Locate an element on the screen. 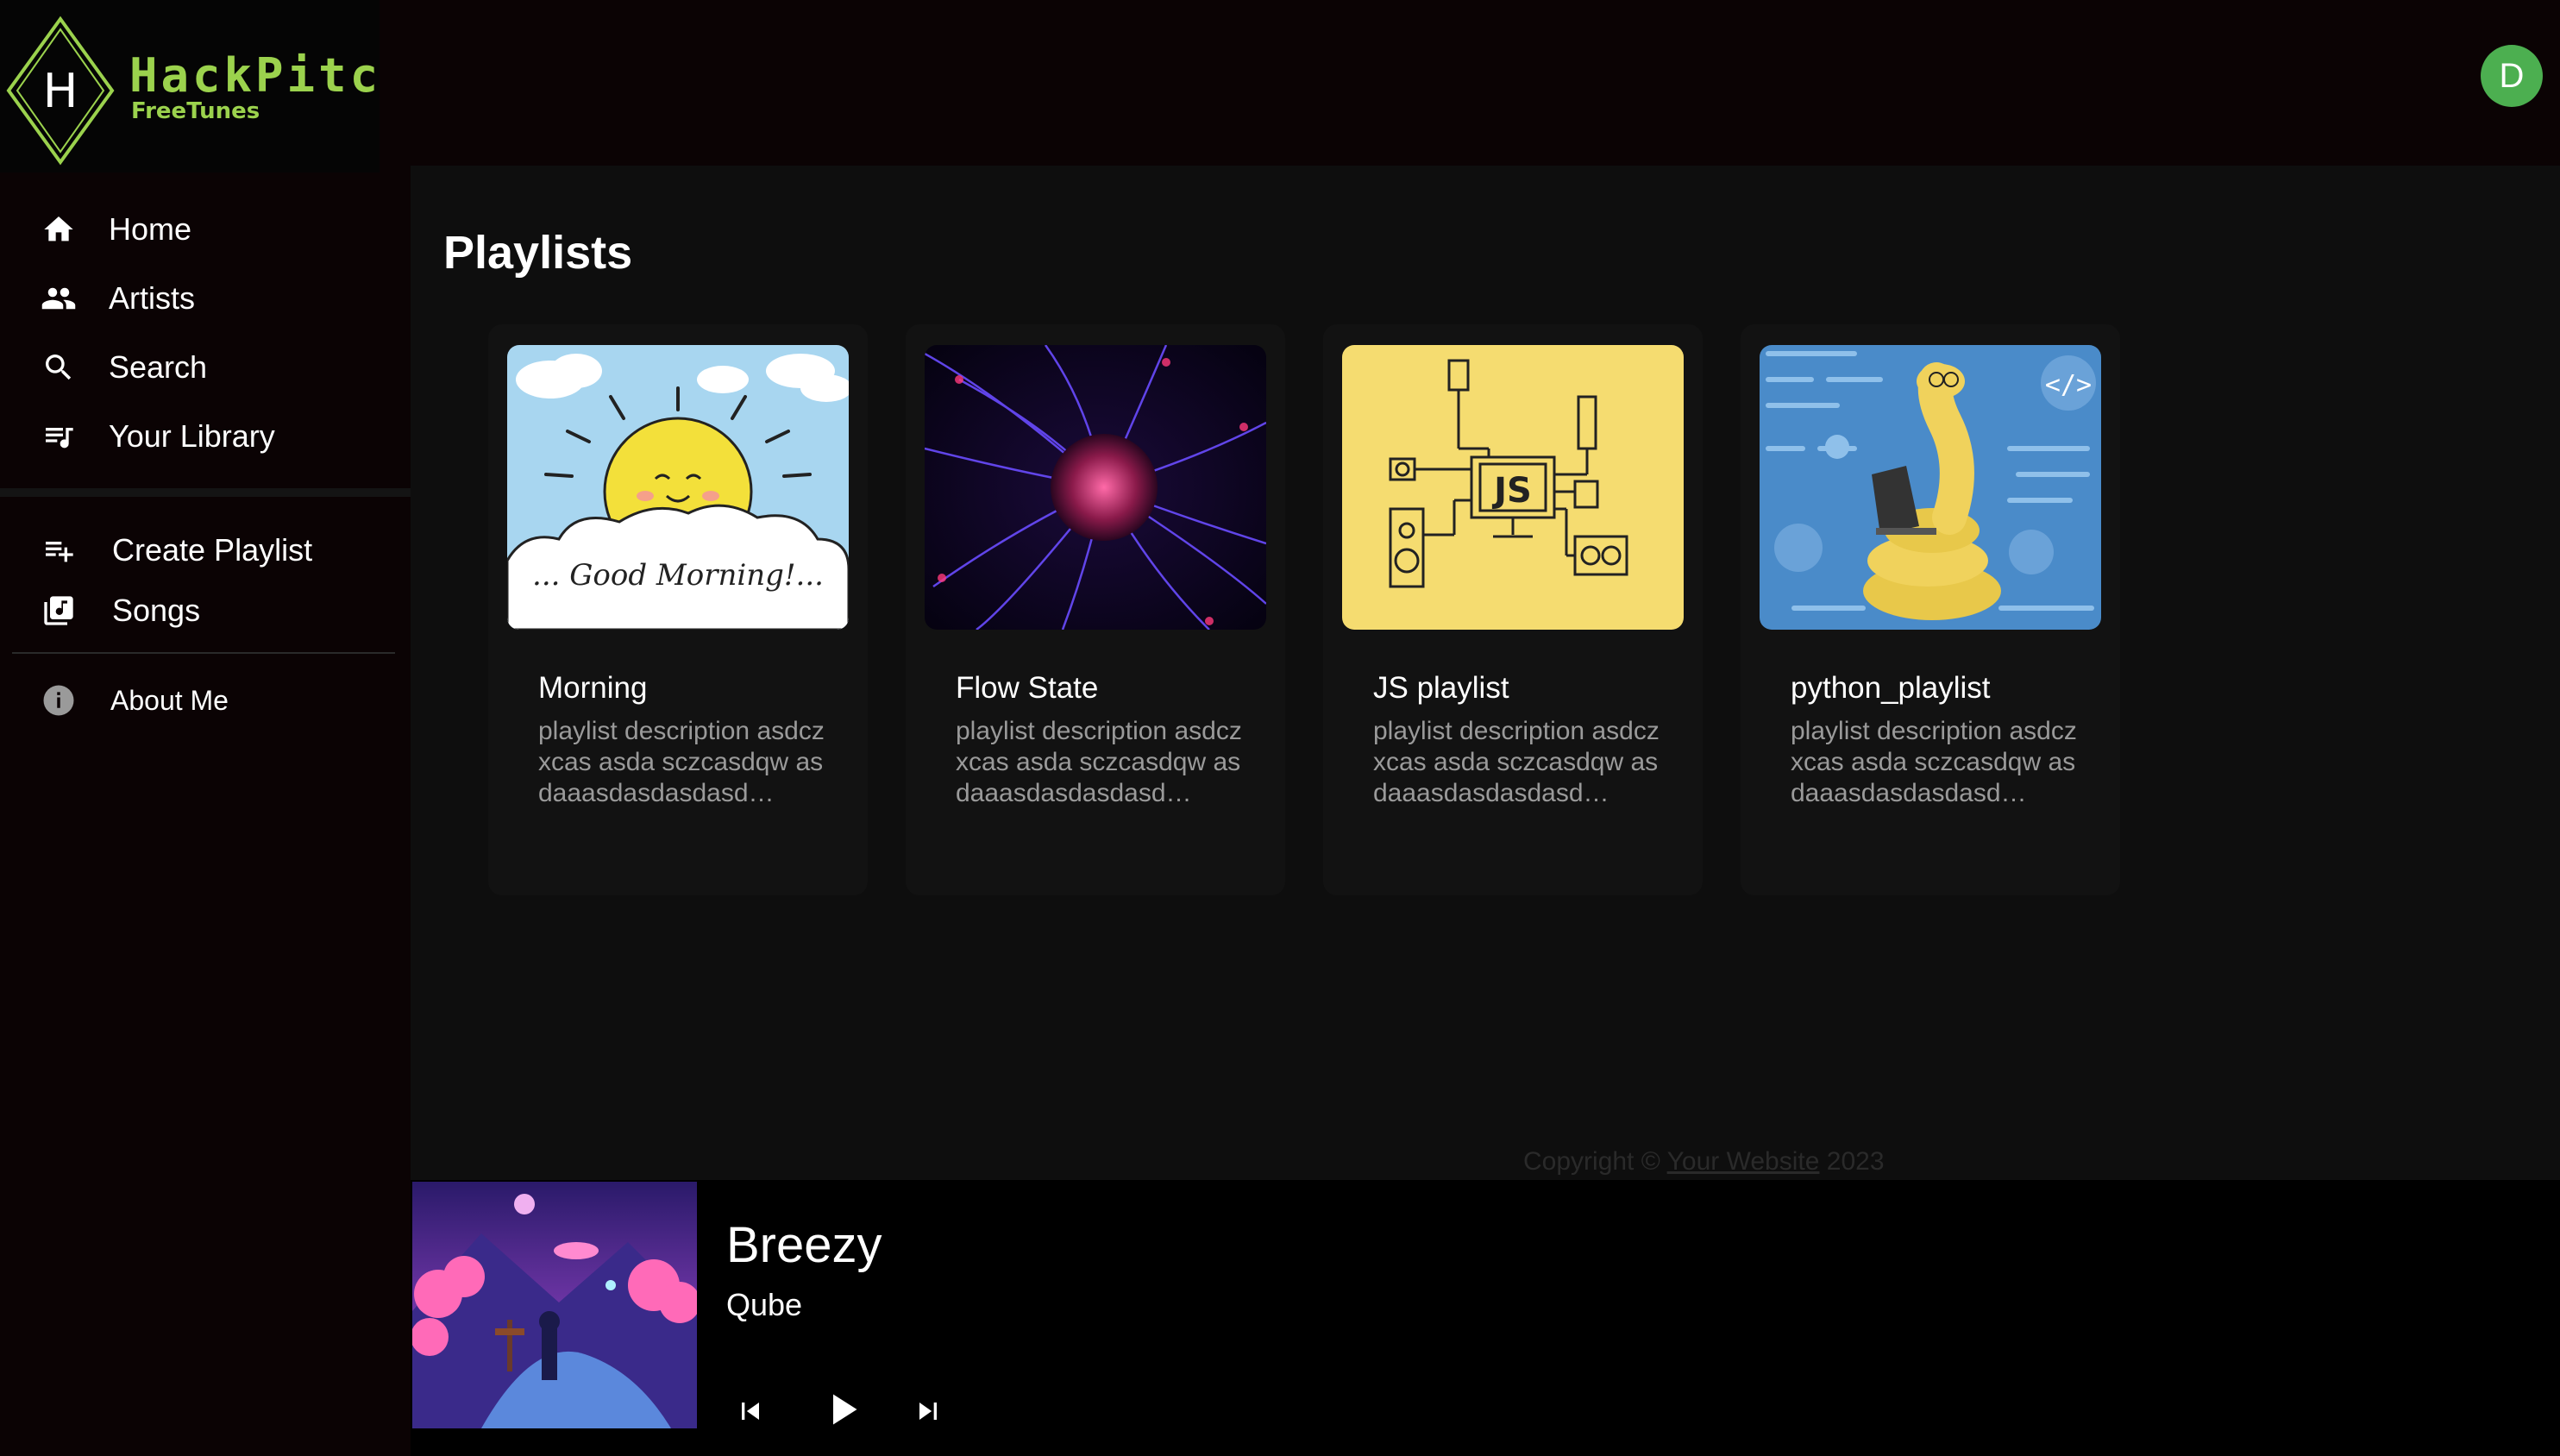 This screenshot has width=2560, height=1456. people-icon is located at coordinates (59, 298).